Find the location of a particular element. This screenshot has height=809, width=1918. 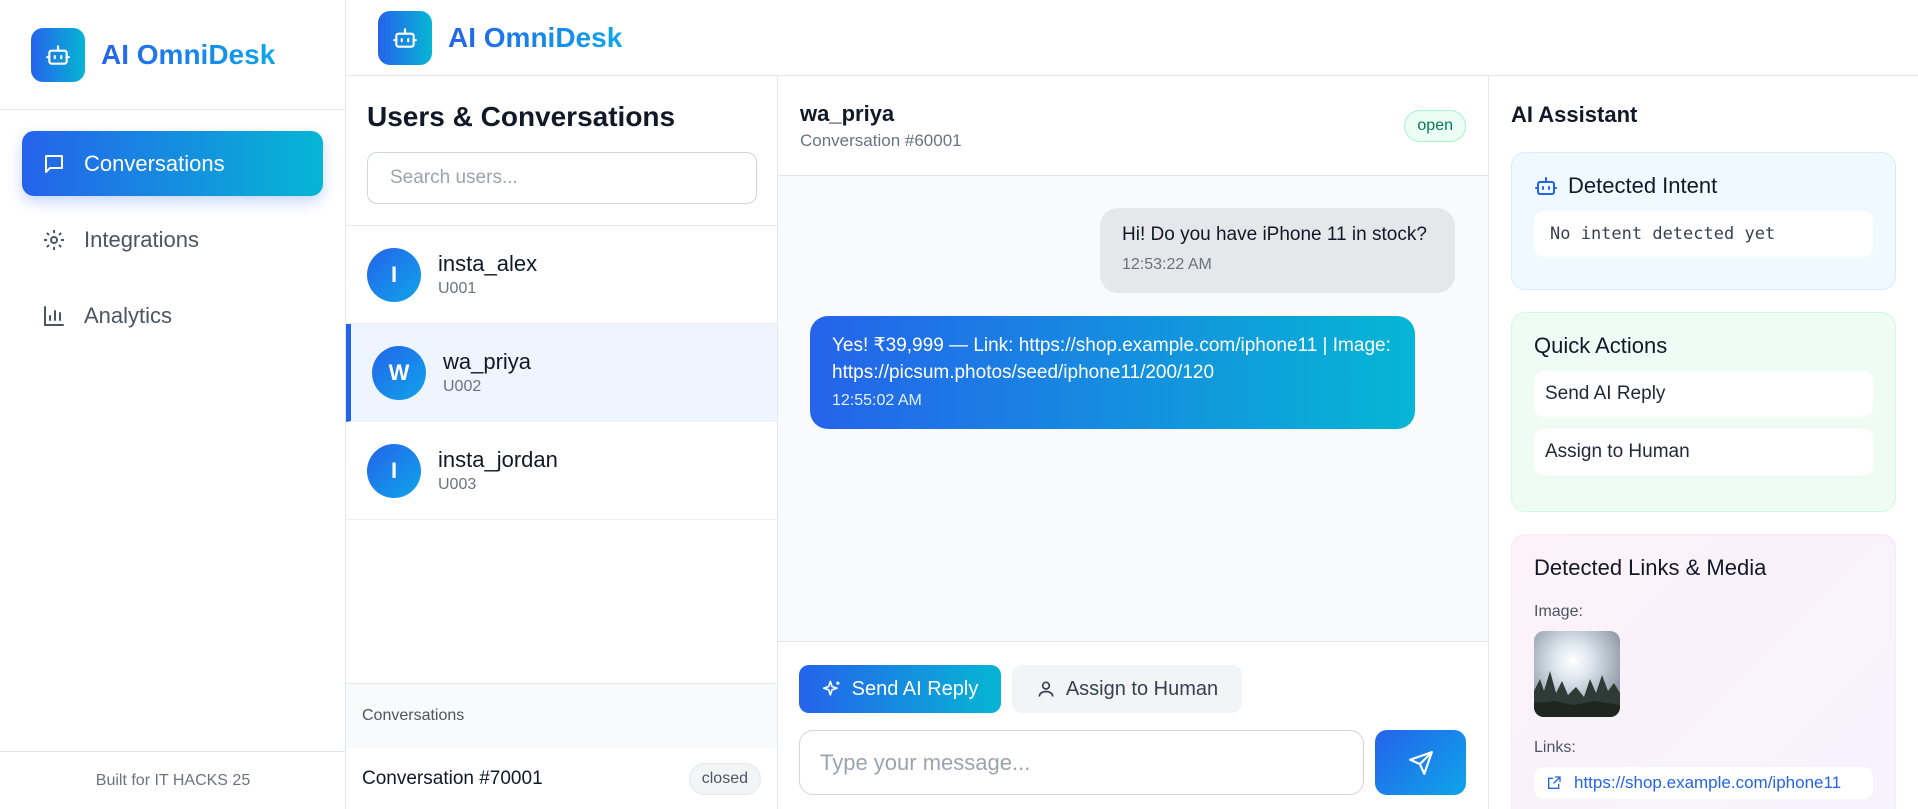

media-thumbnail is located at coordinates (1577, 674).